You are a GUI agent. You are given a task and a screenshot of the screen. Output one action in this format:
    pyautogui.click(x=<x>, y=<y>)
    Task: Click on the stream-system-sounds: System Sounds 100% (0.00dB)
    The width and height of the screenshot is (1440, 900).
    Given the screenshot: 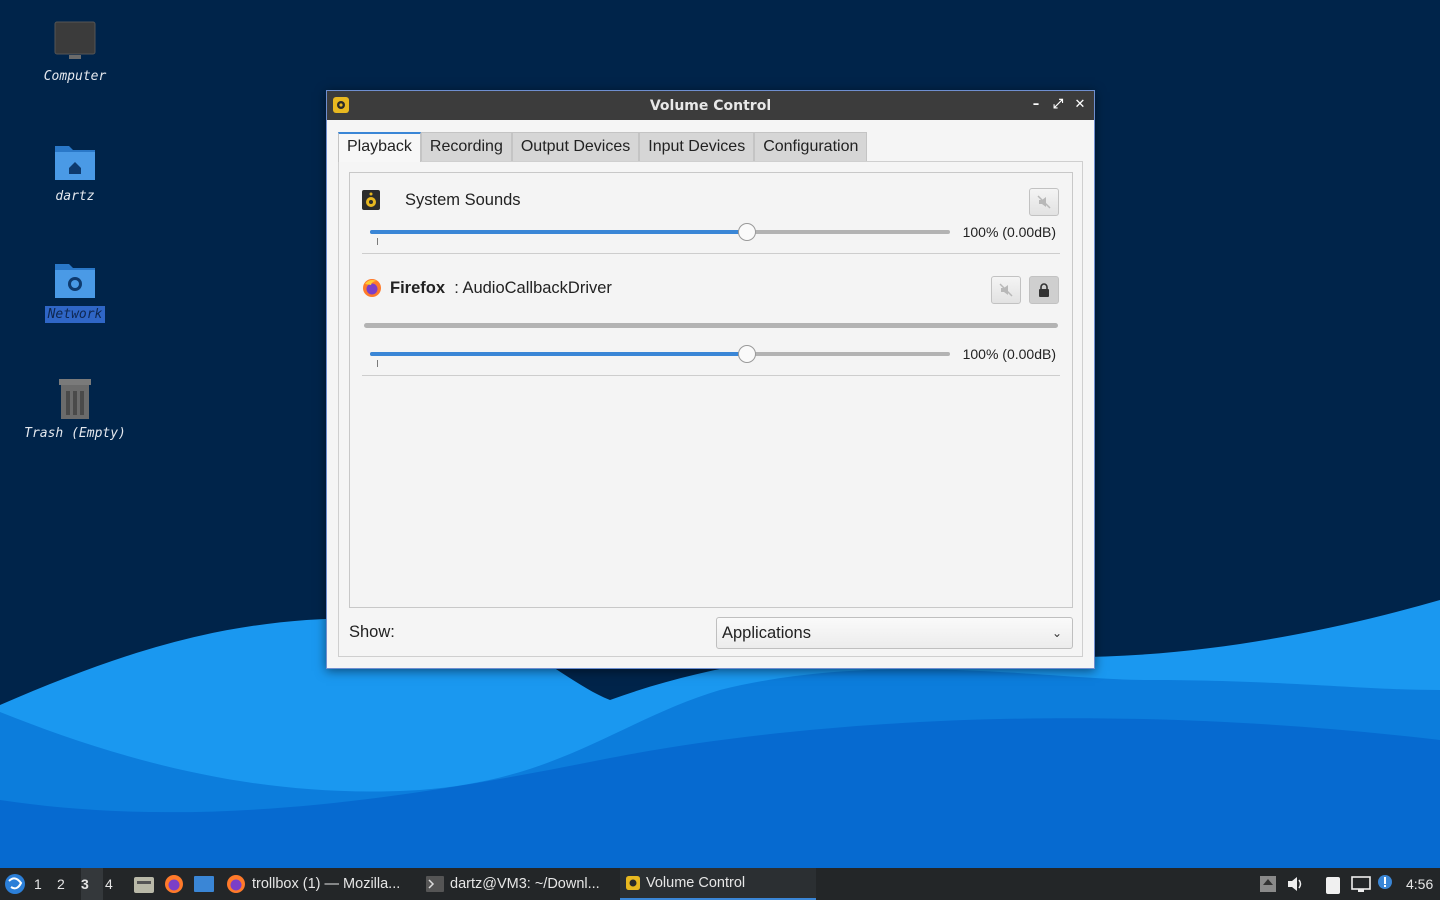 What is the action you would take?
    pyautogui.click(x=711, y=221)
    